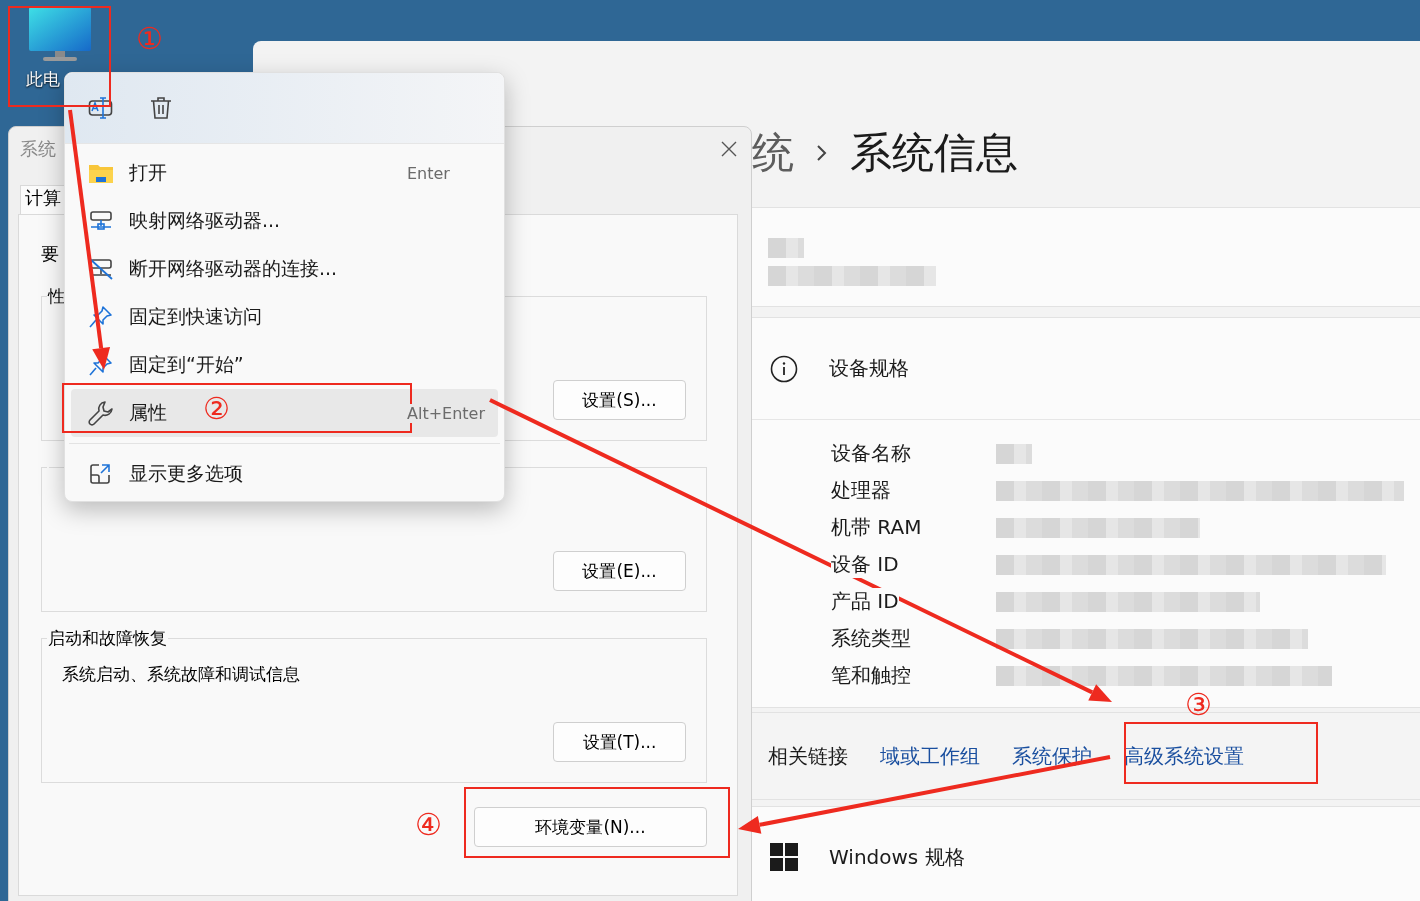  Describe the element at coordinates (101, 221) in the screenshot. I see `network-drive-icon` at that location.